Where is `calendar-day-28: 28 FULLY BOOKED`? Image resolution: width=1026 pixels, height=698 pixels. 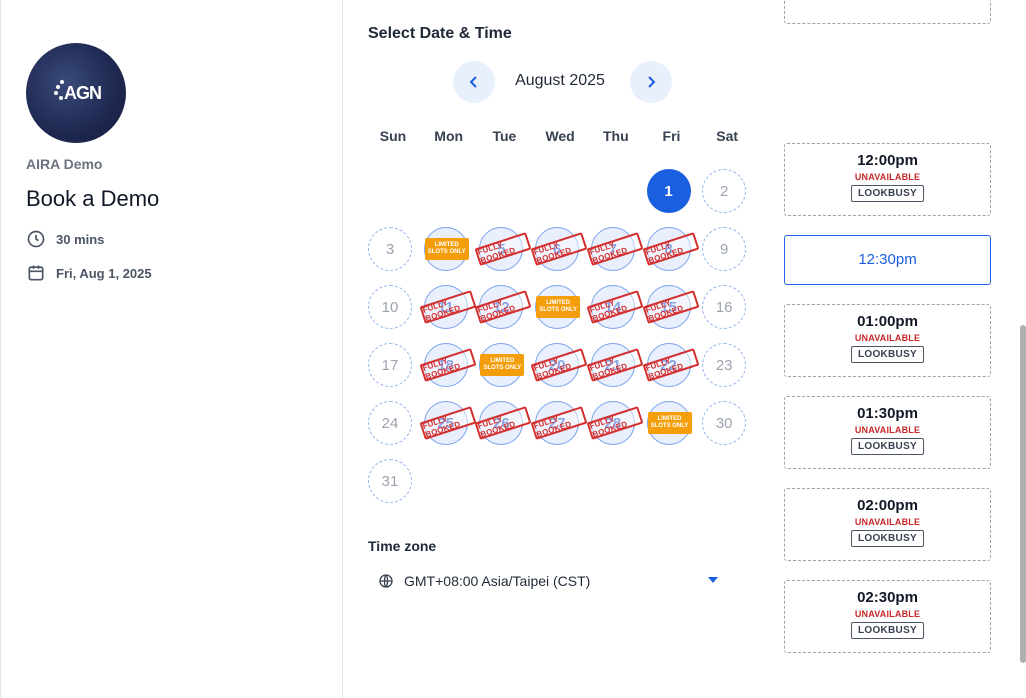
calendar-day-28: 28 FULLY BOOKED is located at coordinates (615, 423).